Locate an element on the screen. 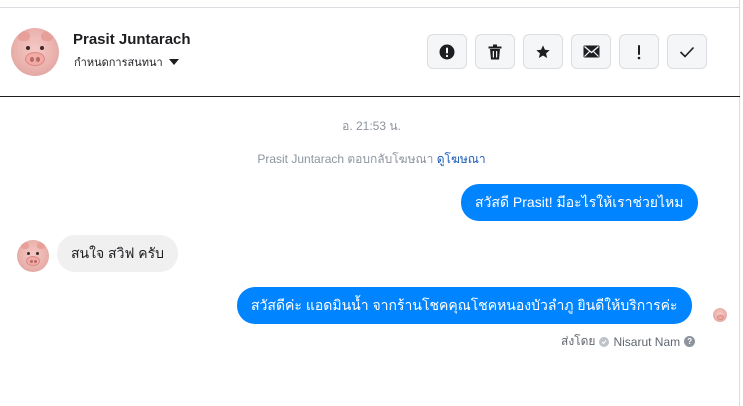 The height and width of the screenshot is (406, 743). message-text: สวัสดี Prasit! มีอะไรให้เราช่วยไหม is located at coordinates (579, 201).